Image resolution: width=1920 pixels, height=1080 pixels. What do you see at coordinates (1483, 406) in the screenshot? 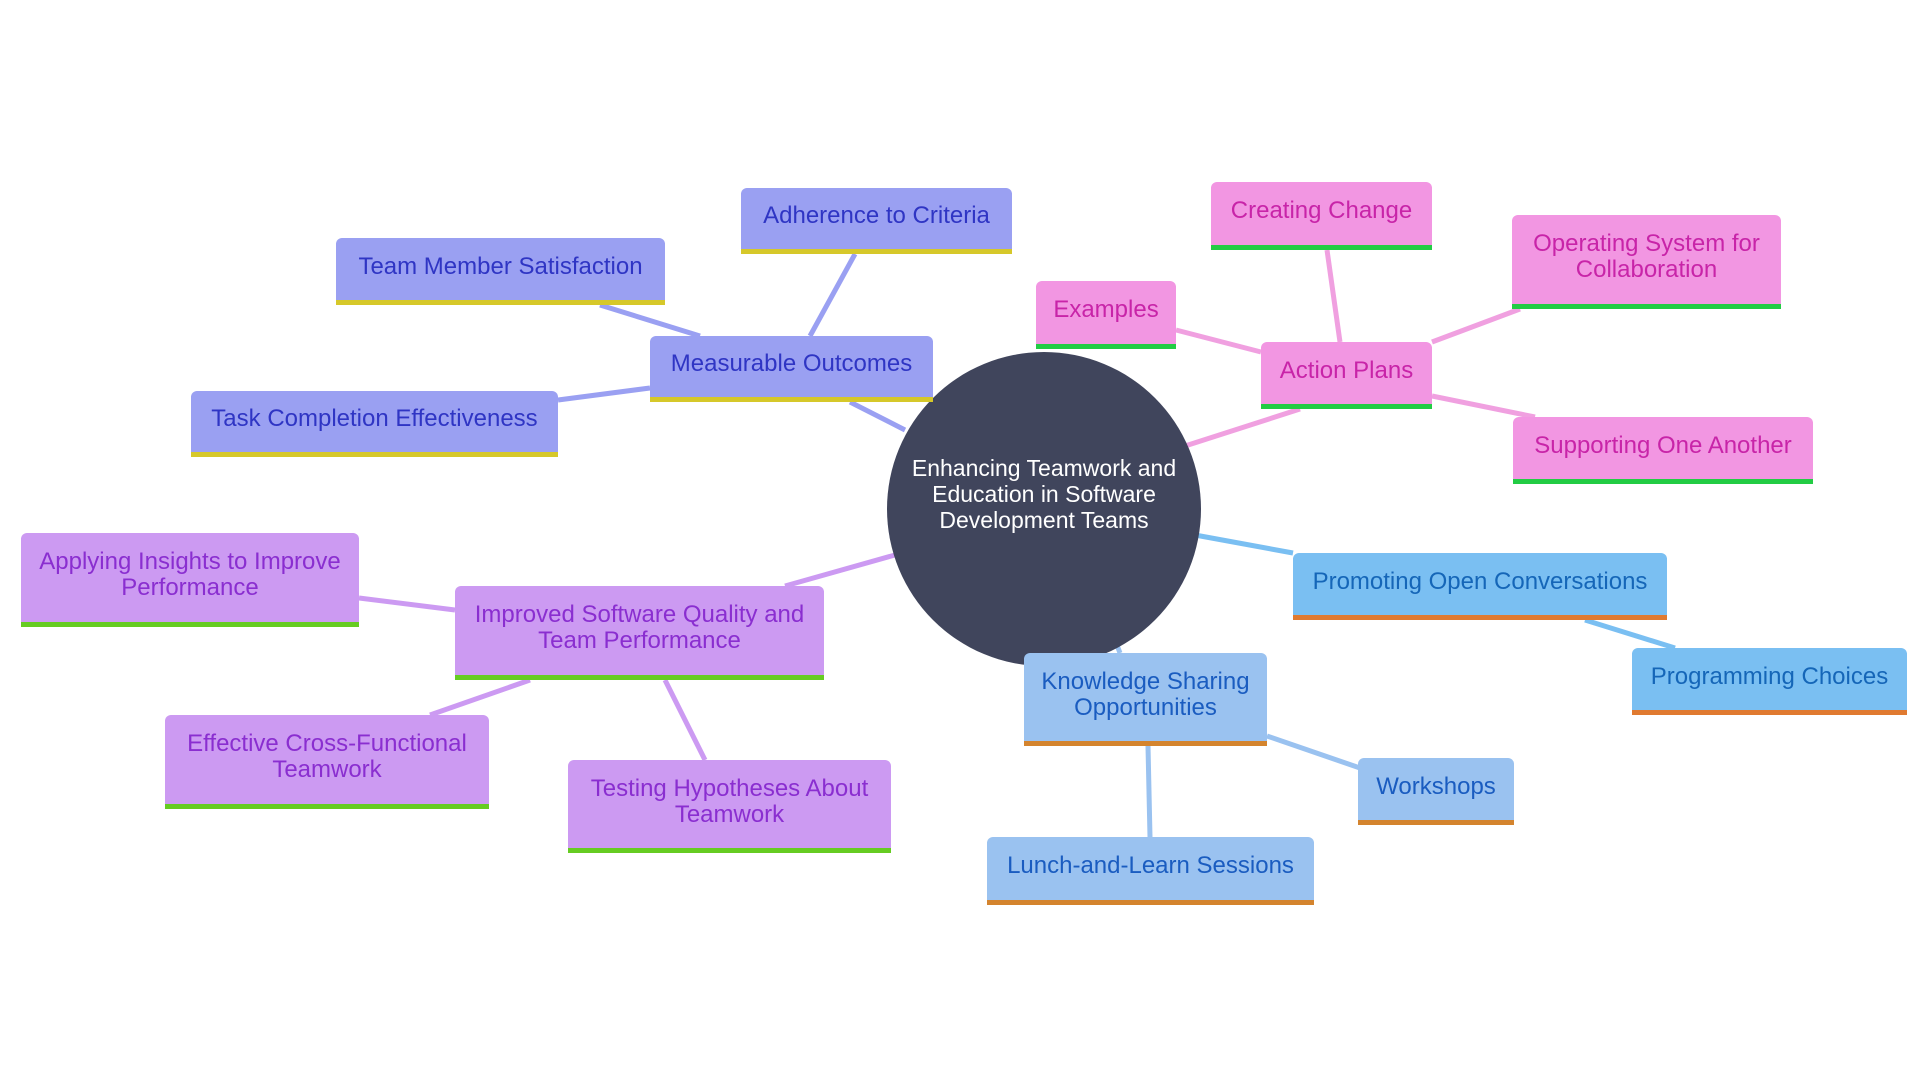
I see `edge-action-supporting` at bounding box center [1483, 406].